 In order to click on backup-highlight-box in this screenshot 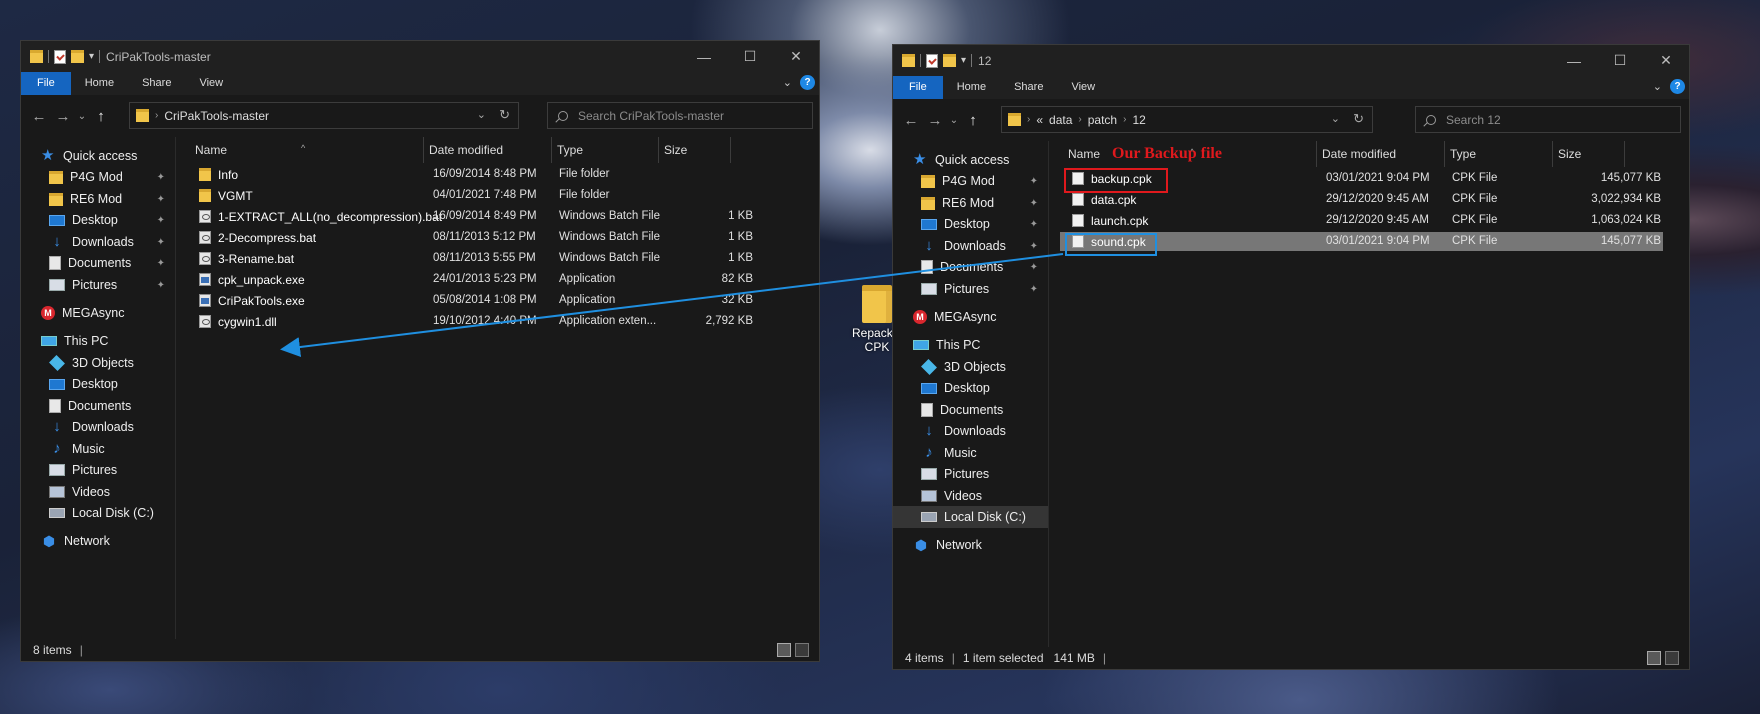, I will do `click(1116, 180)`.